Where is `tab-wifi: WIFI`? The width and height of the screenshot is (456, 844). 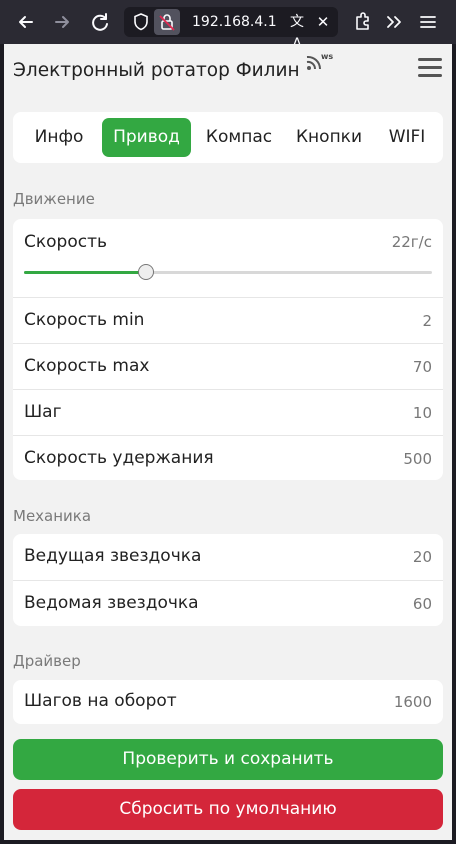
tab-wifi: WIFI is located at coordinates (407, 137).